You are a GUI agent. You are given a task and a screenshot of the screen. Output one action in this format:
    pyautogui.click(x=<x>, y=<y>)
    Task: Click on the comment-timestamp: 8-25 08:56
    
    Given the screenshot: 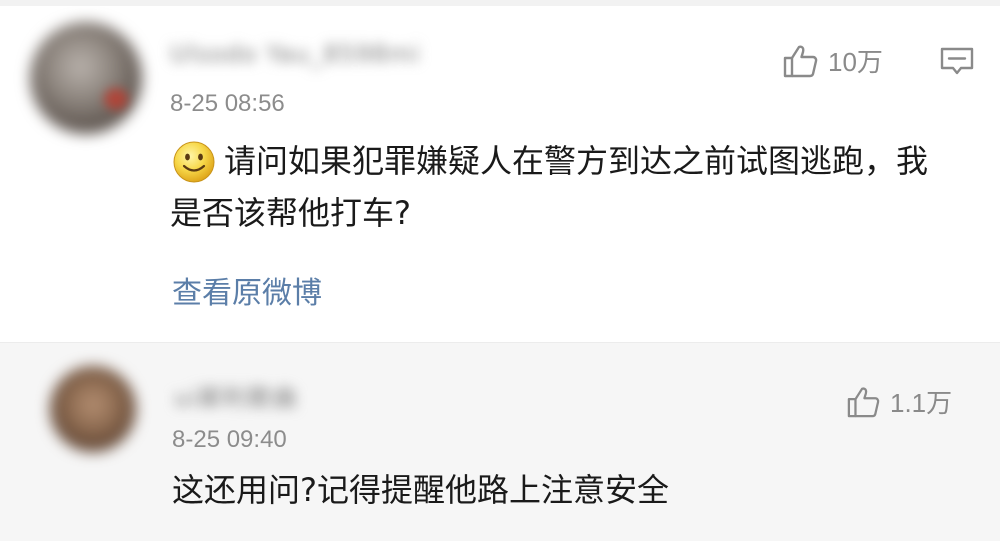 What is the action you would take?
    pyautogui.click(x=227, y=103)
    